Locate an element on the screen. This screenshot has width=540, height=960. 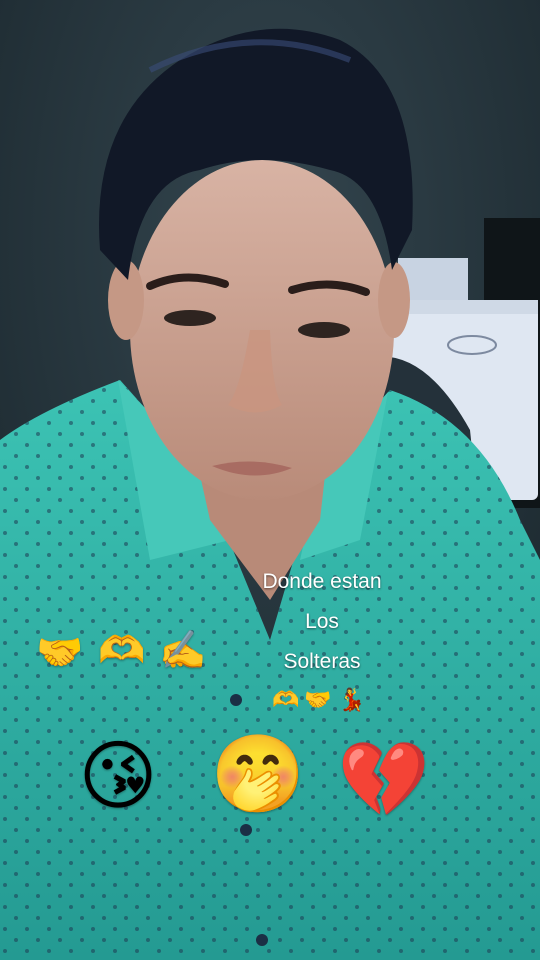
handshake-emoji: 🤝 is located at coordinates (60, 652).